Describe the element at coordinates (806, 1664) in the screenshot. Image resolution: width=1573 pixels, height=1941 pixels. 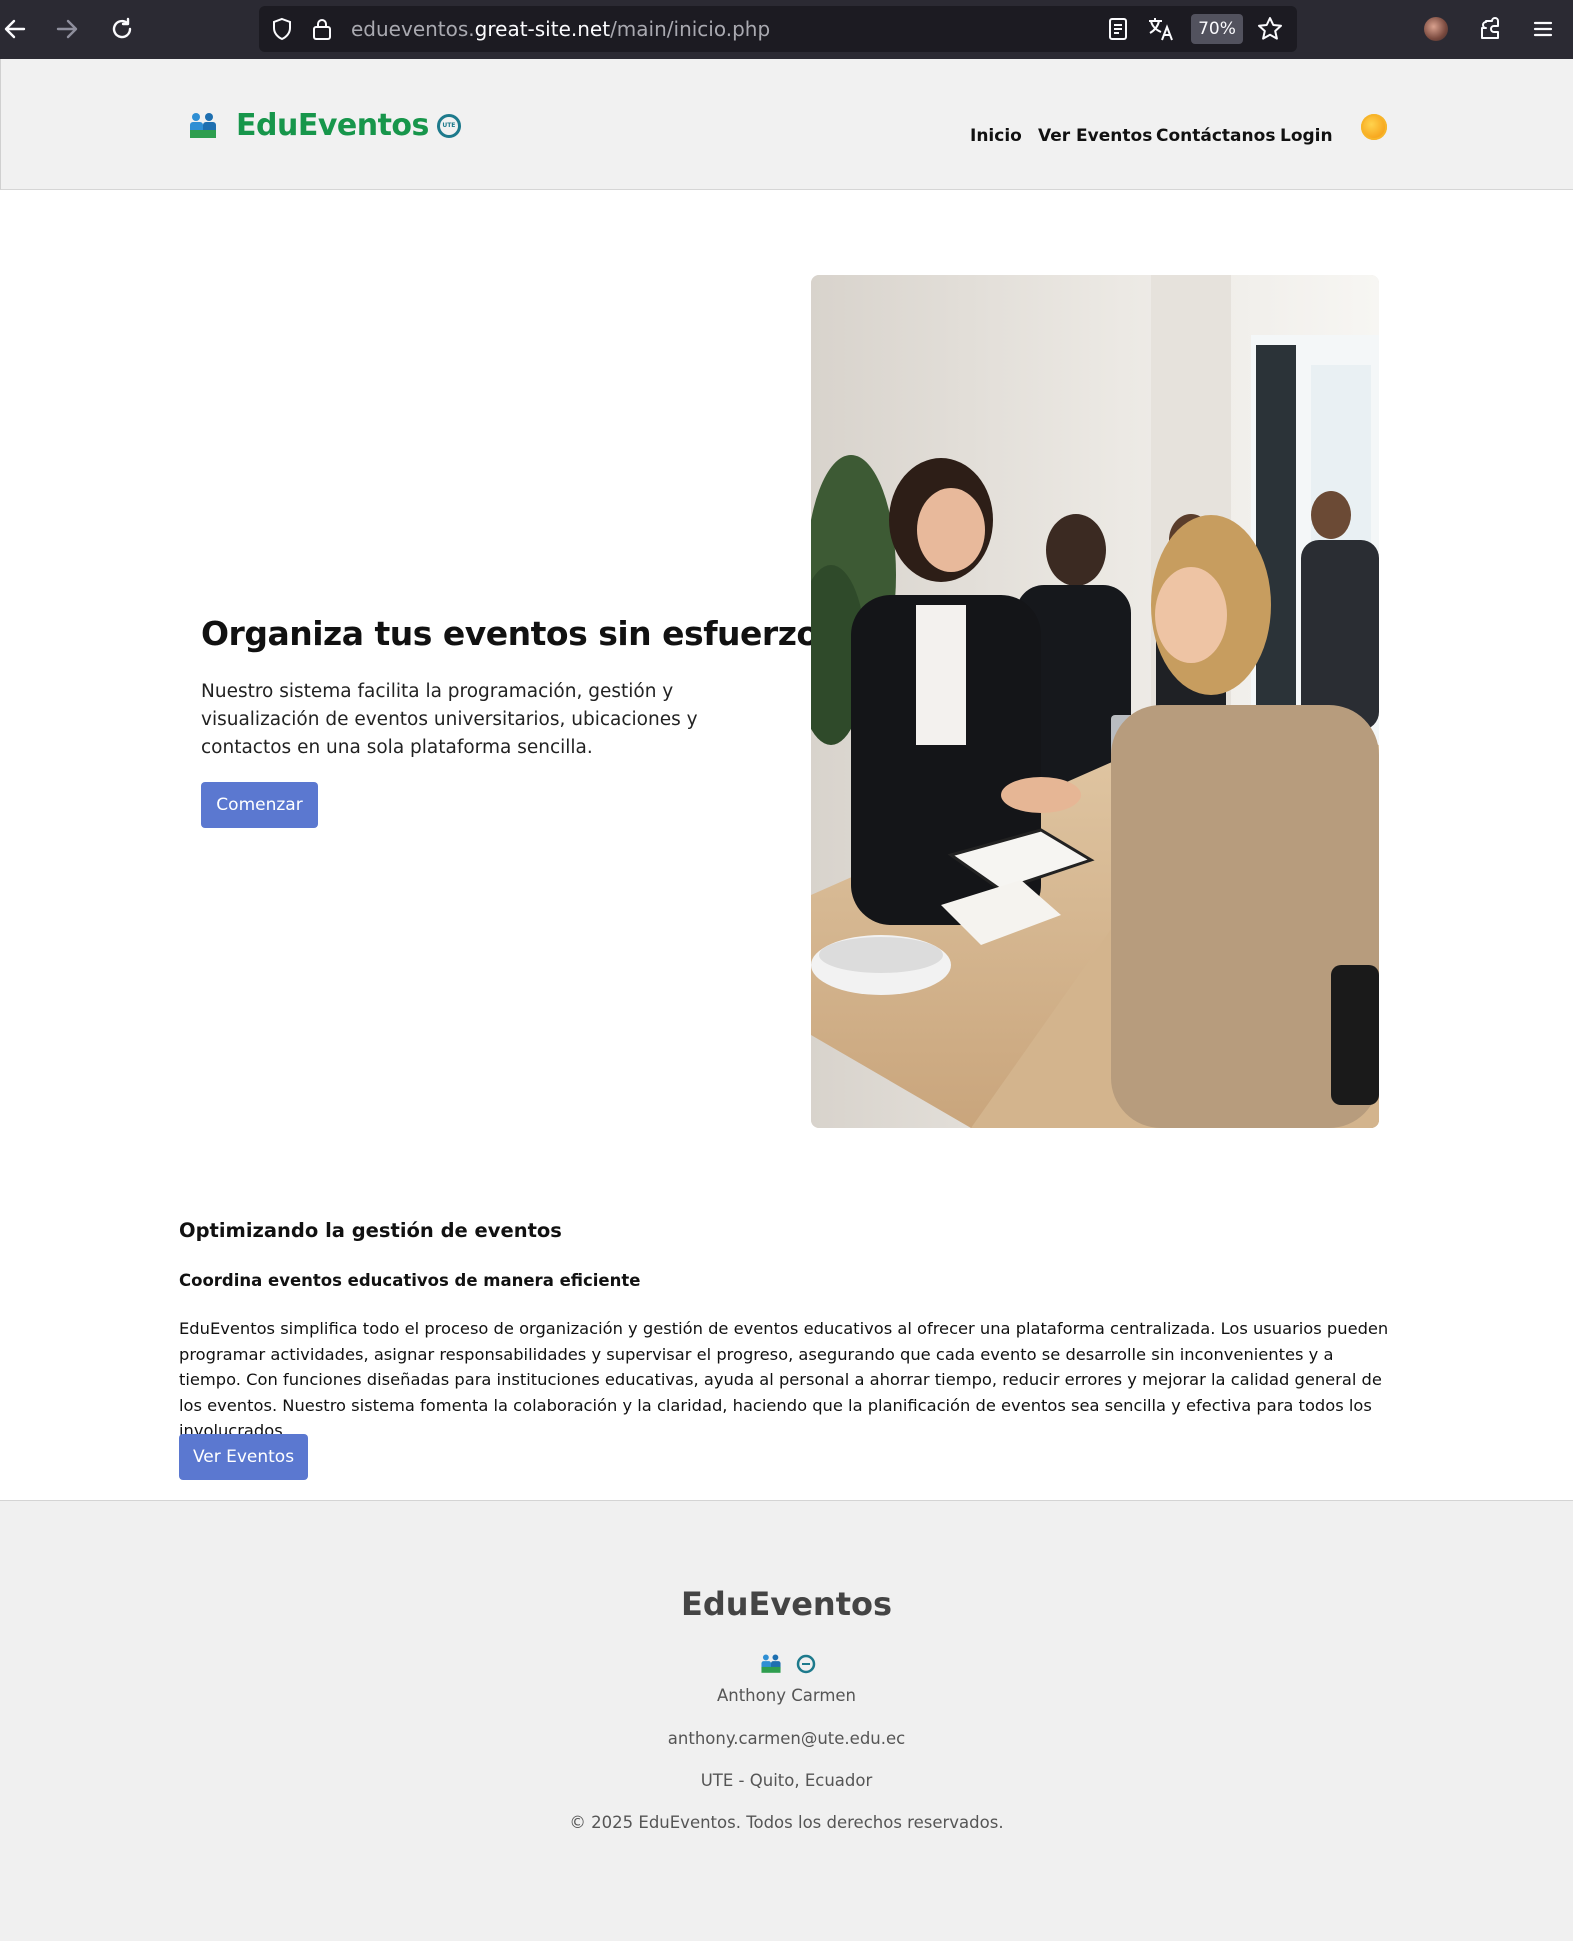
I see `ute-logo-icon` at that location.